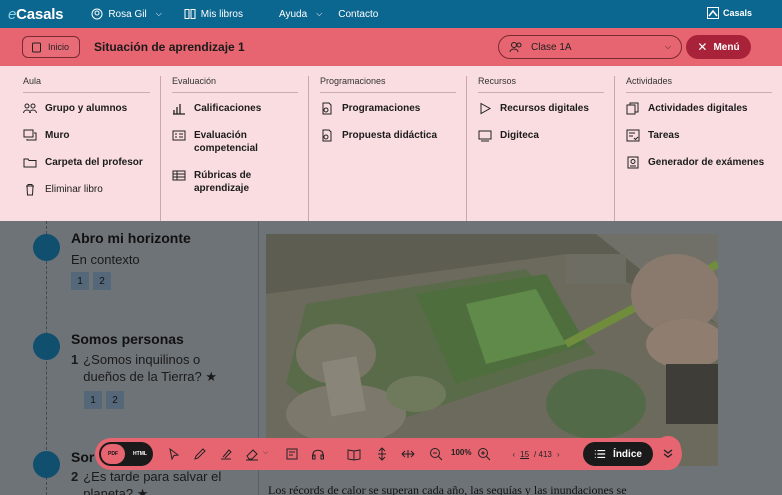  Describe the element at coordinates (36, 14) in the screenshot. I see `ecasals-logo: eCasals` at that location.